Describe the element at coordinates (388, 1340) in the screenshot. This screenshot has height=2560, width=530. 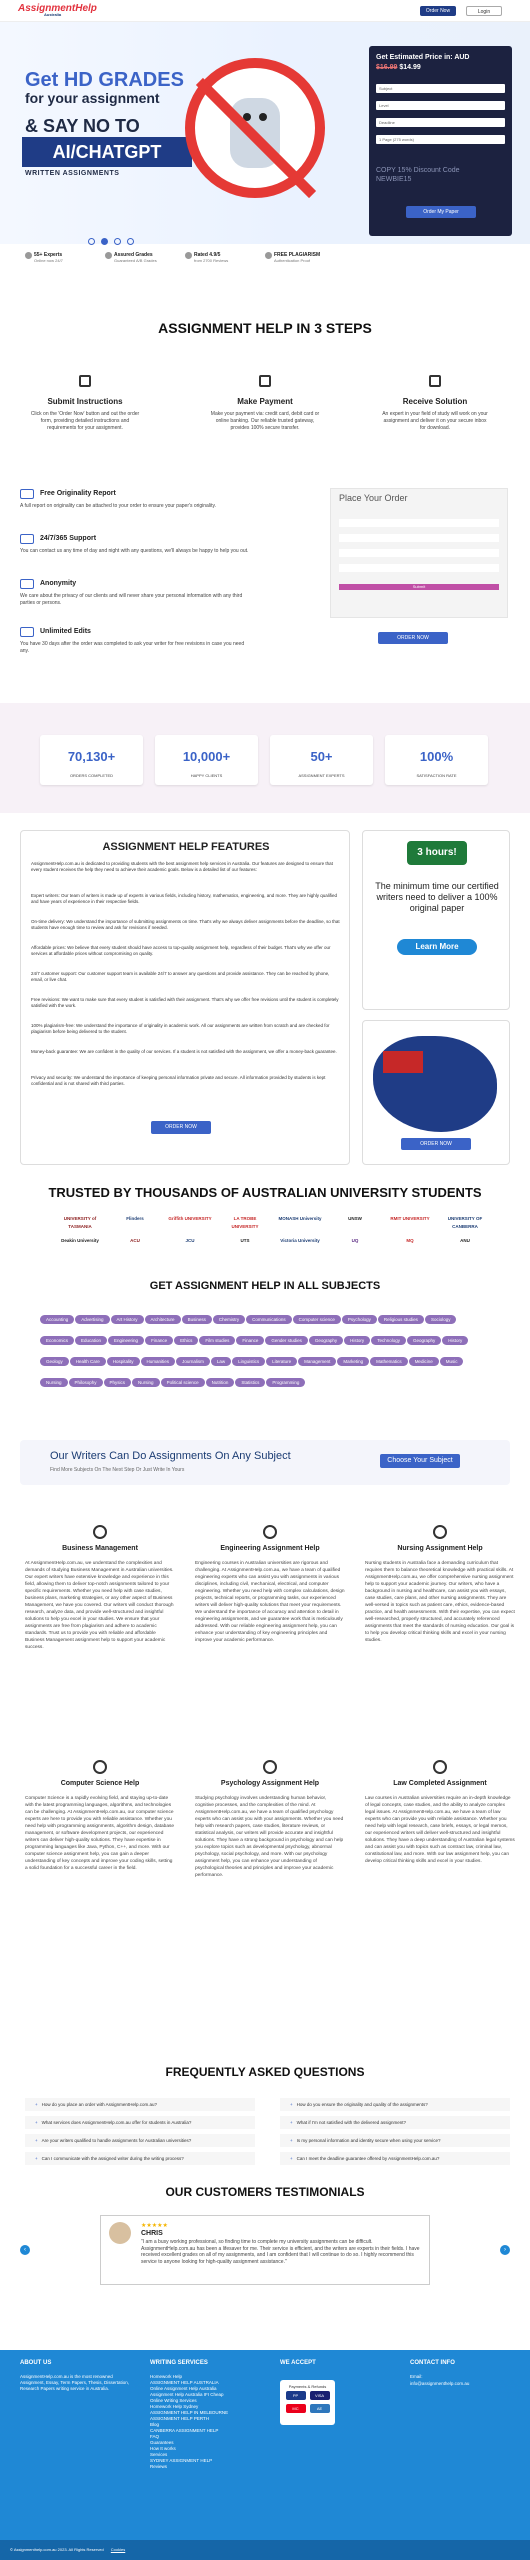
I see `subject-chip: Technology` at that location.